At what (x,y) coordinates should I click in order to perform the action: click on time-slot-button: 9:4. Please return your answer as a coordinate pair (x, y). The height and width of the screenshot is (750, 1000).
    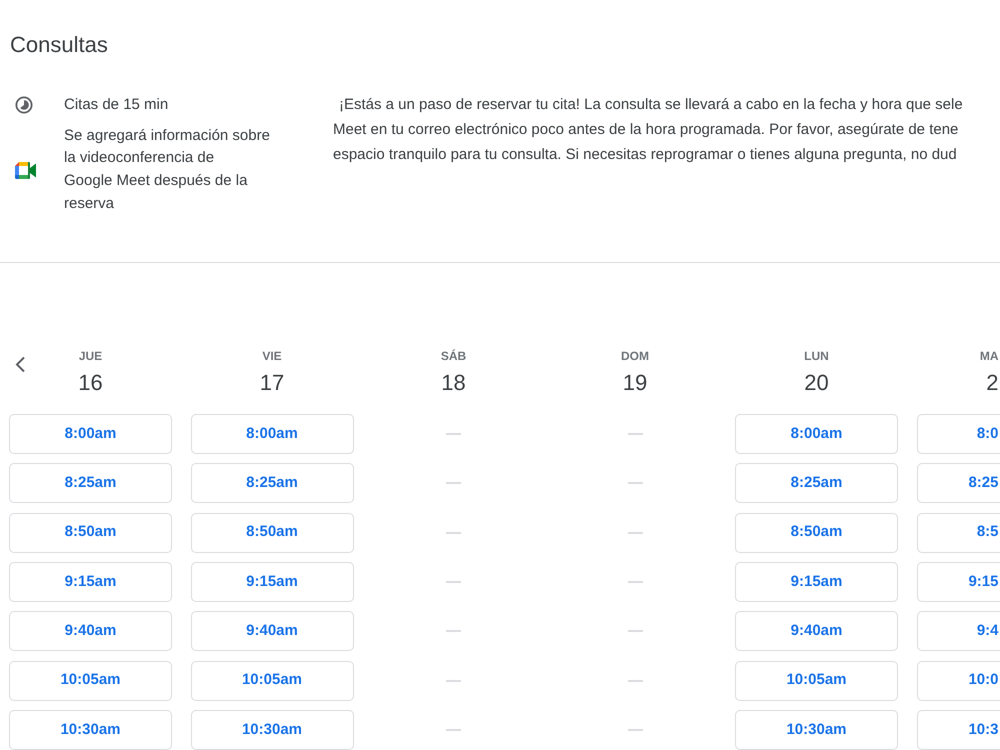
    Looking at the image, I should click on (958, 631).